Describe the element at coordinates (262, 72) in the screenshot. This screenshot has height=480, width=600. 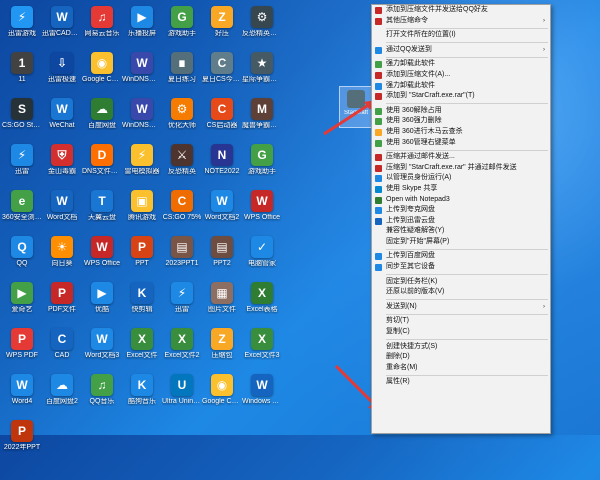
I see `desktop-icon: ★ 星际争霸完美助手` at that location.